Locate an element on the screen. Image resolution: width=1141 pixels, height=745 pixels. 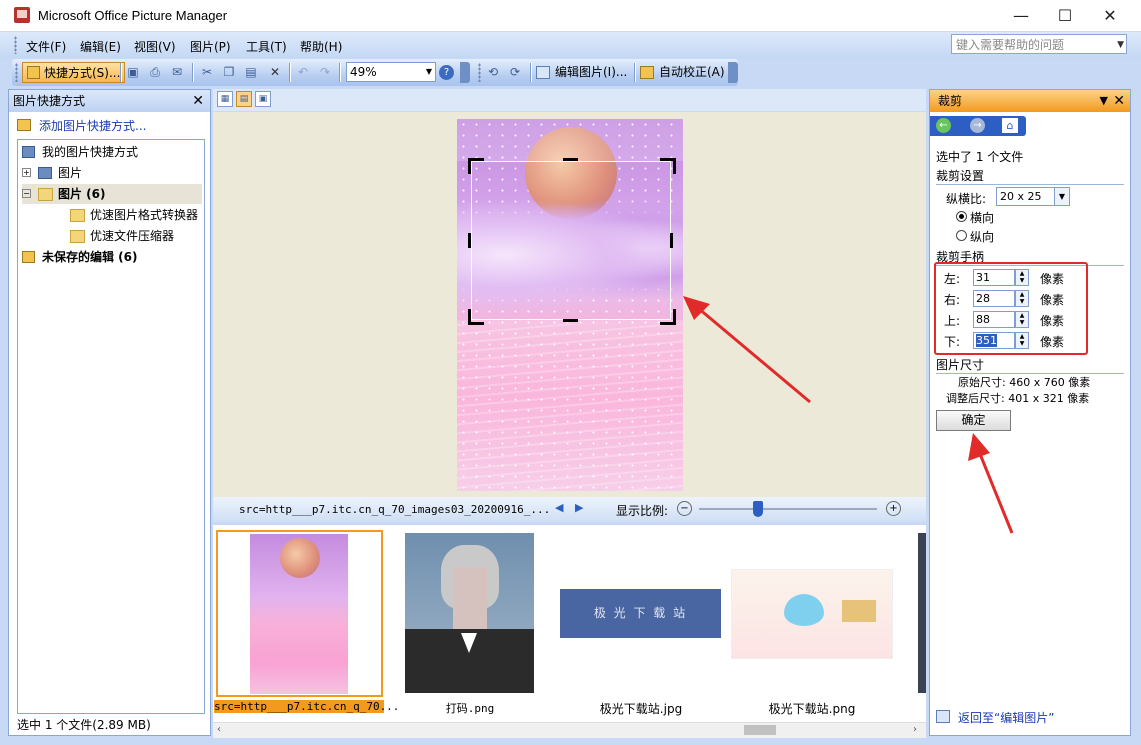
collapse-icon: − is located at coordinates (26, 193).